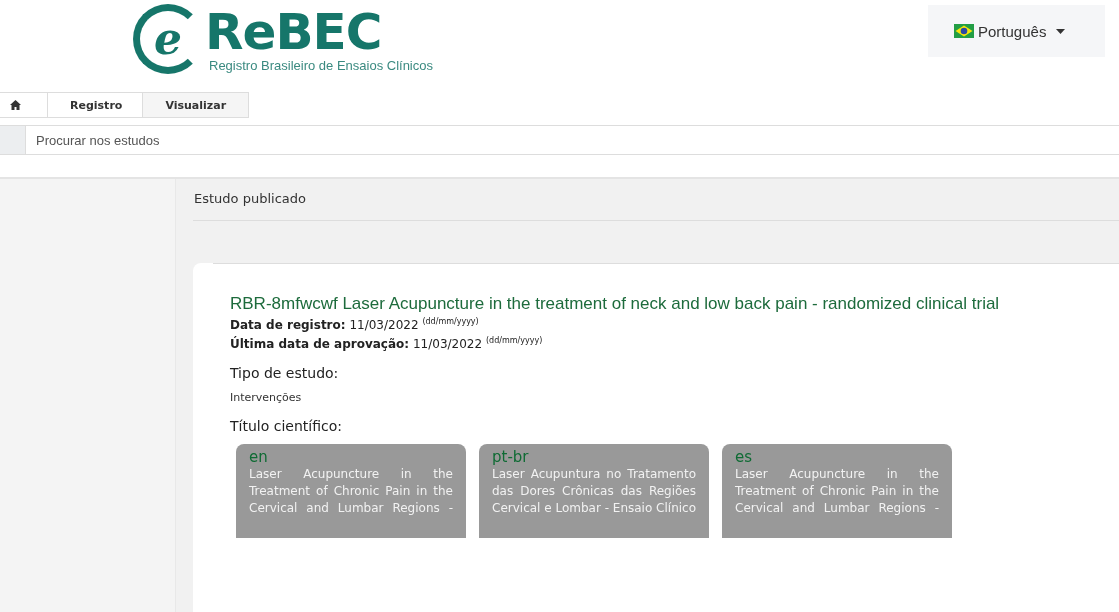  I want to click on home-link, so click(24, 105).